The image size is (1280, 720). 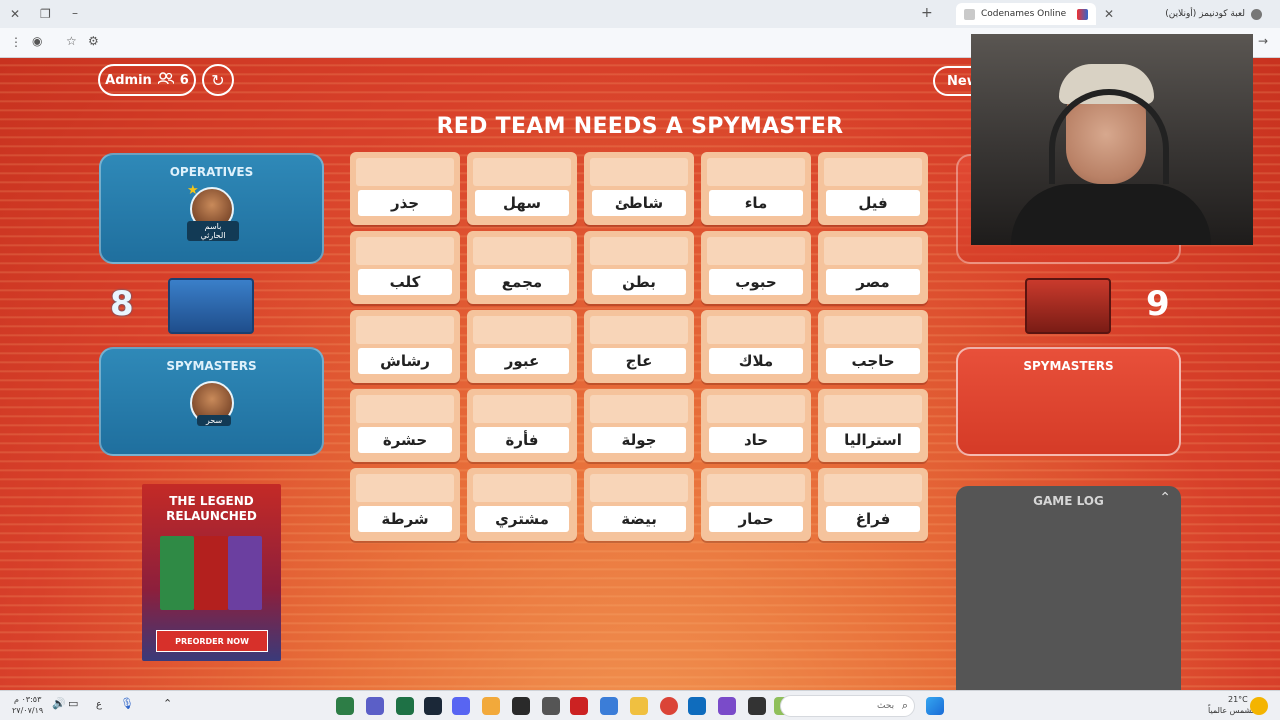 I want to click on promo-product-image, so click(x=212, y=574).